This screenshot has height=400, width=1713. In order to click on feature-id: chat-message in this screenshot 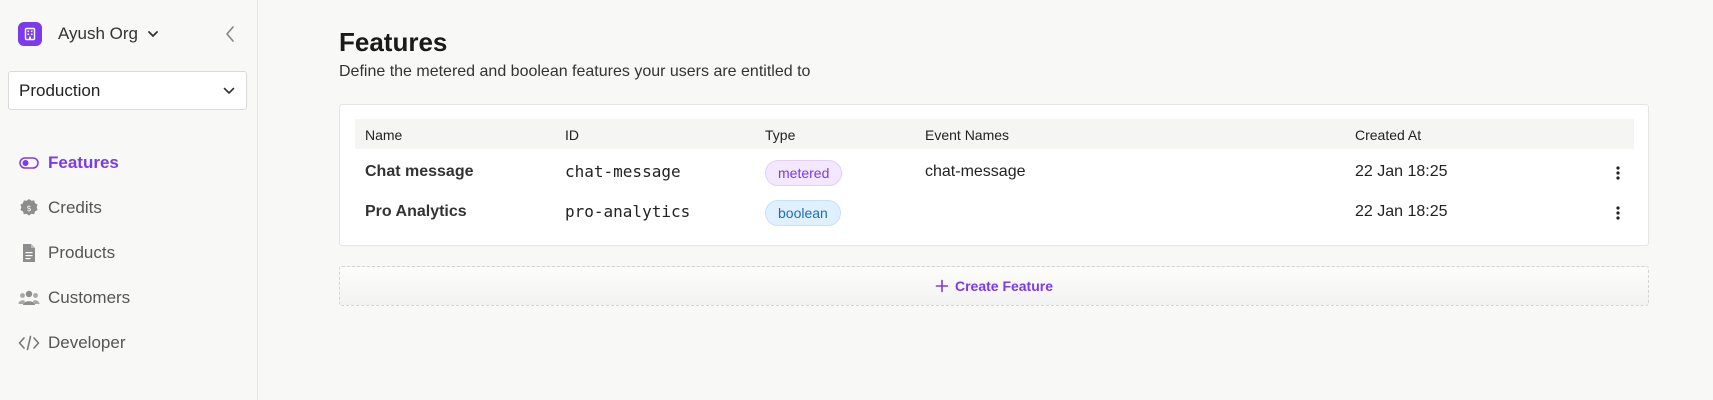, I will do `click(623, 171)`.